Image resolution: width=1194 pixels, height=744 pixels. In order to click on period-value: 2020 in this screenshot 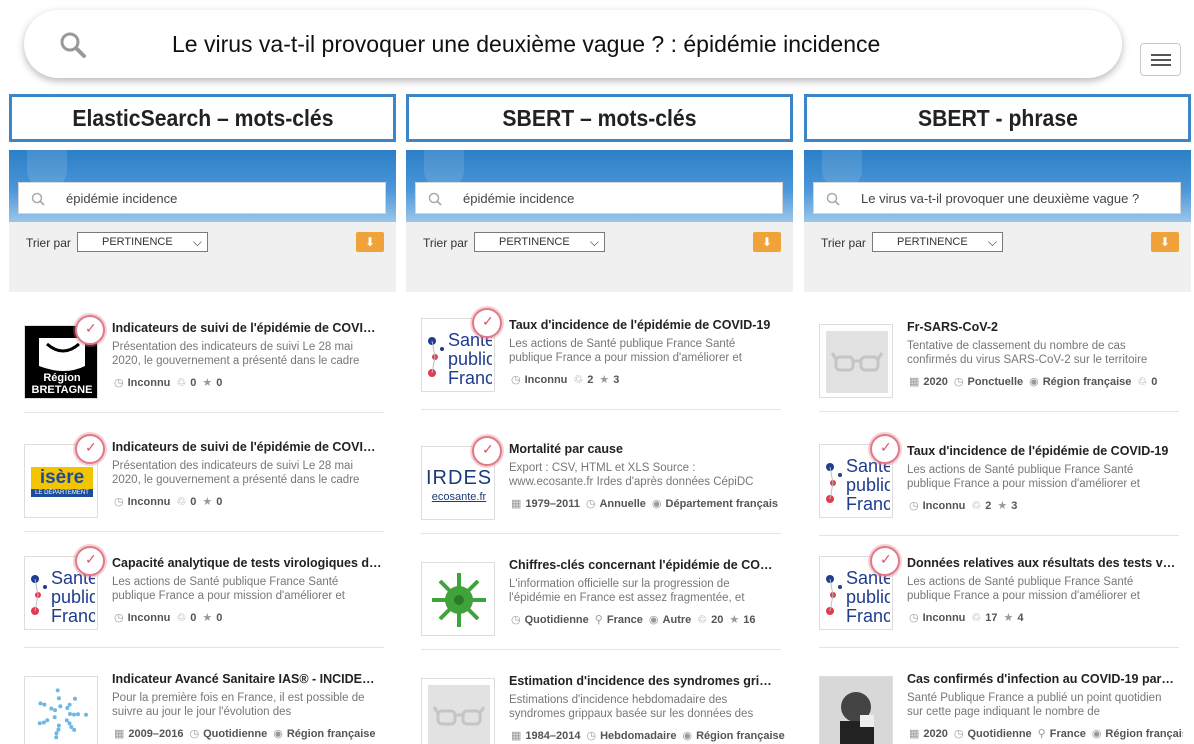, I will do `click(935, 734)`.